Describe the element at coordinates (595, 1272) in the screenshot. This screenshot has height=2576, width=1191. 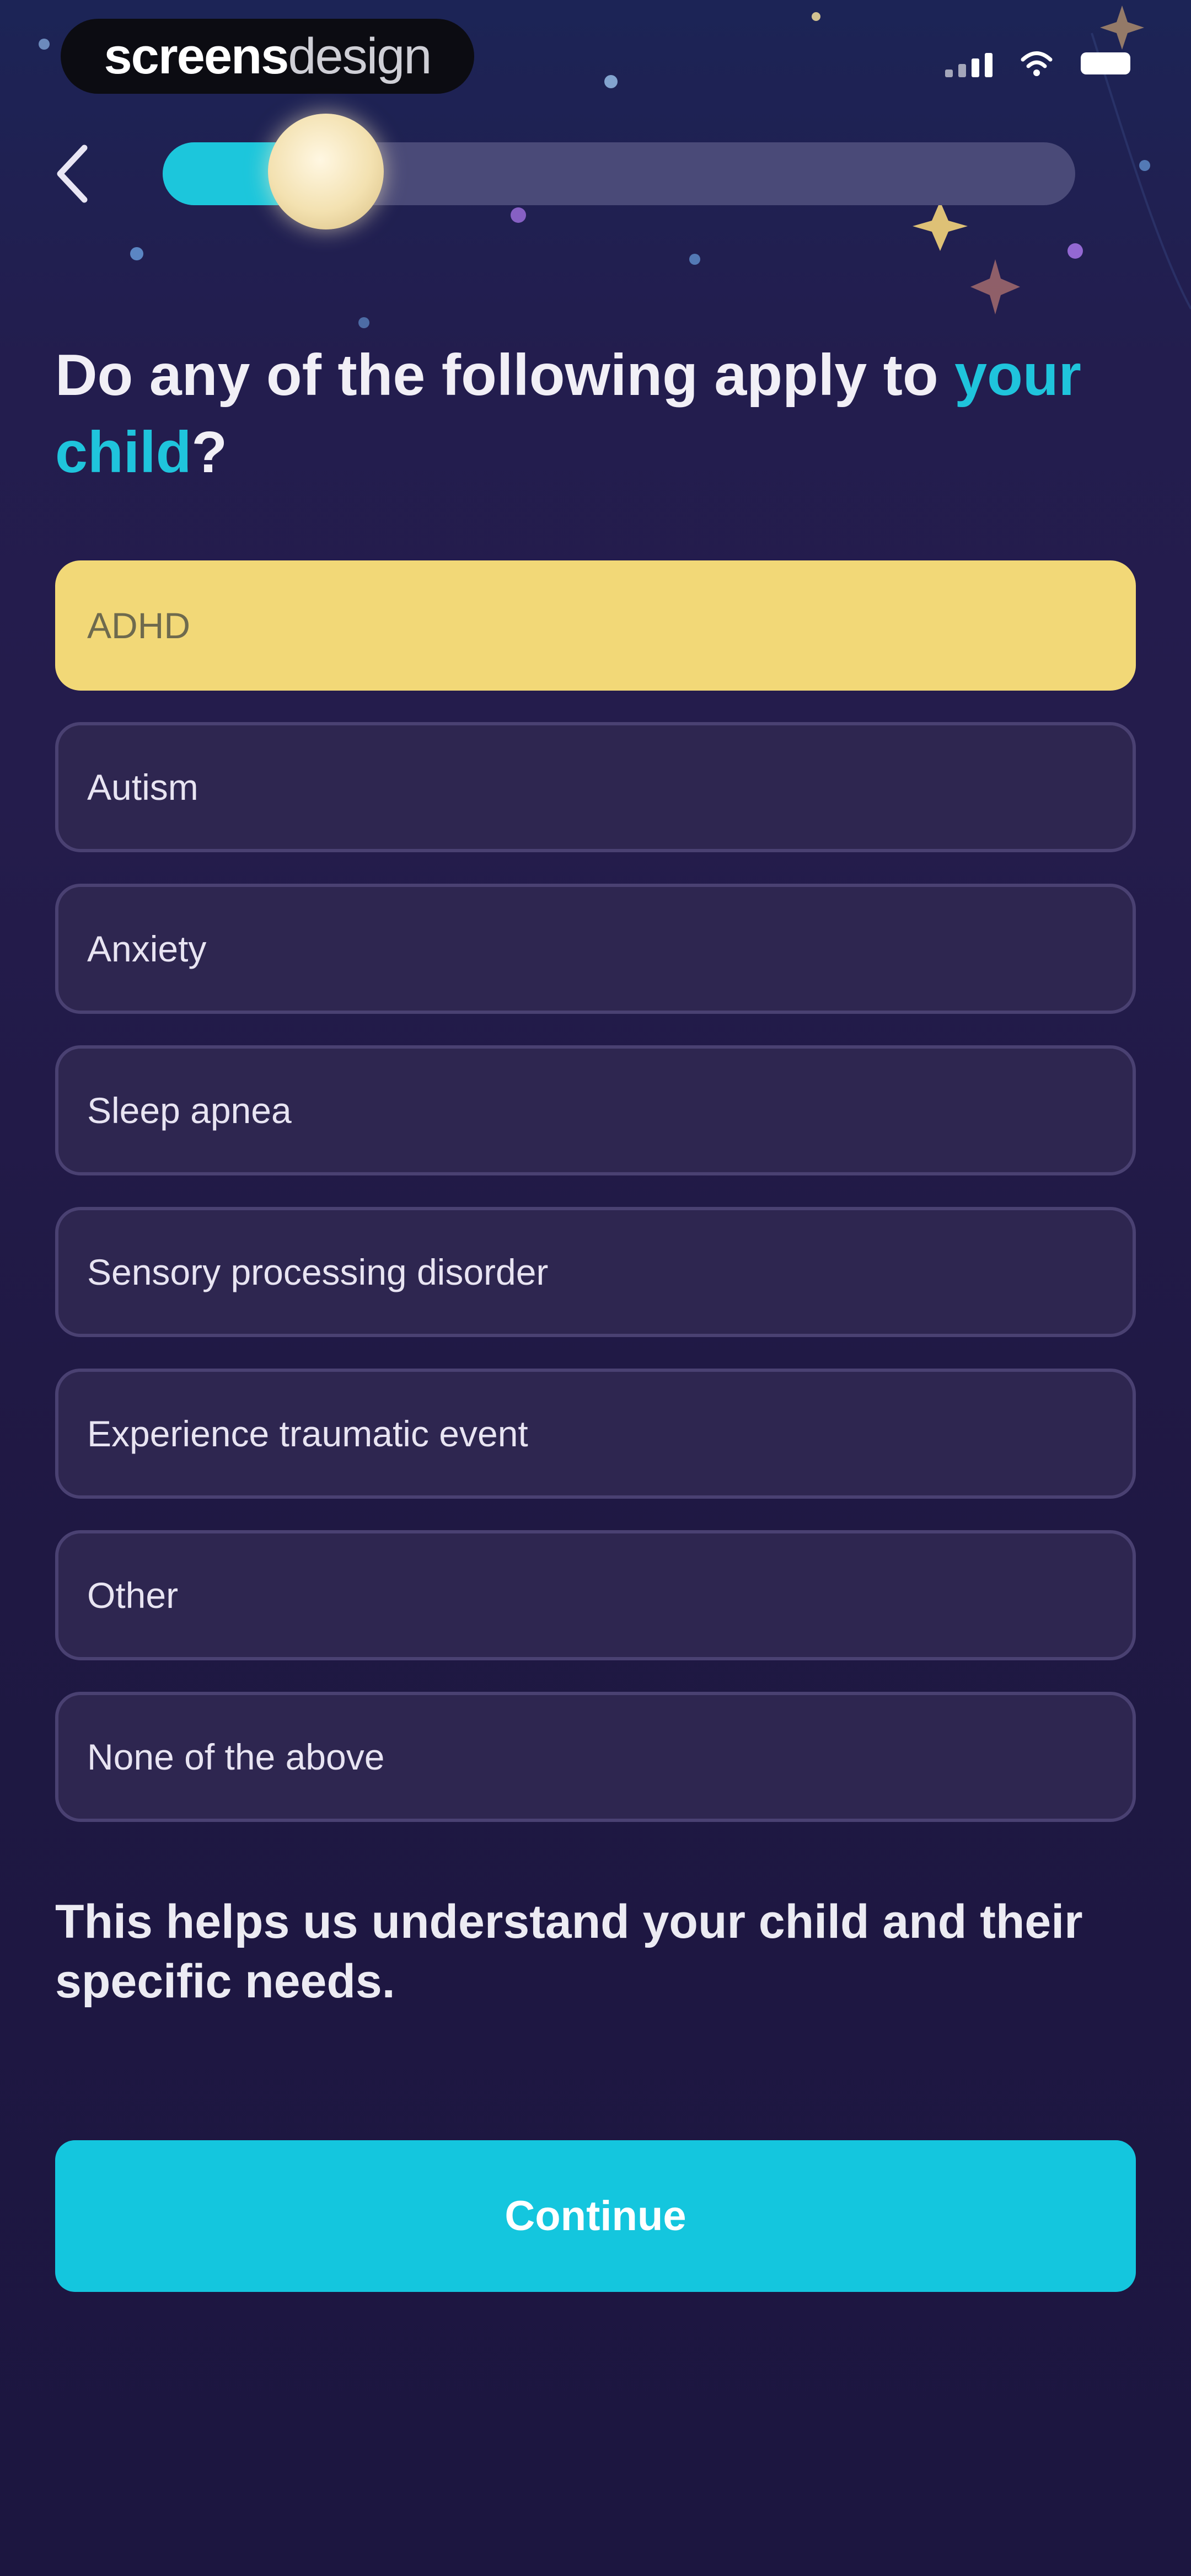
I see `option-sensory-processing-disorder: Sensory processing disorder` at that location.